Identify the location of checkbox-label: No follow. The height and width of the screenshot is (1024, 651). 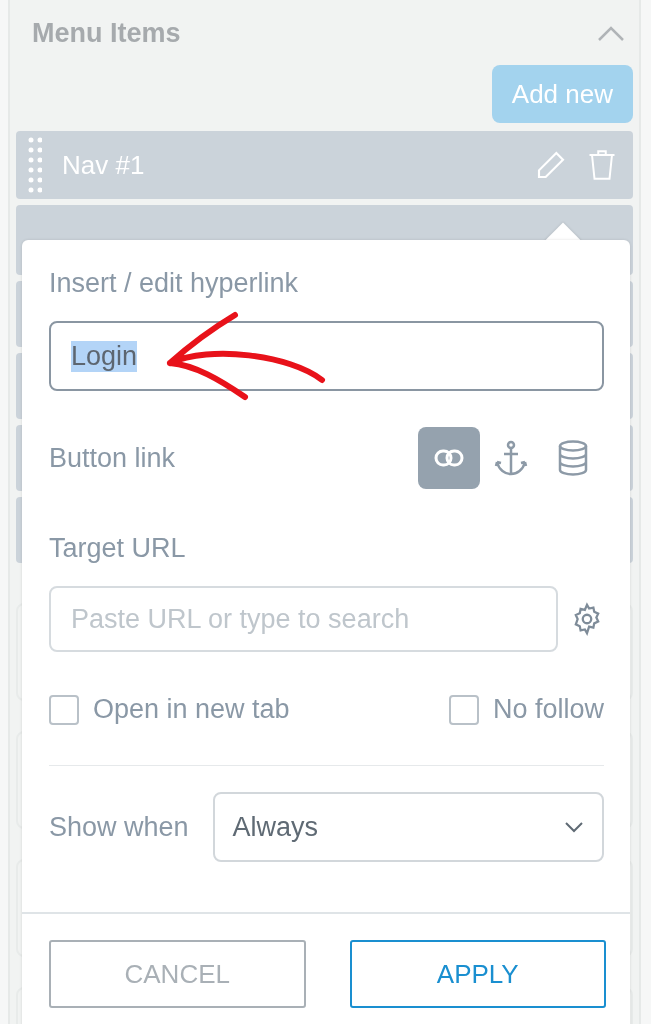
(548, 709).